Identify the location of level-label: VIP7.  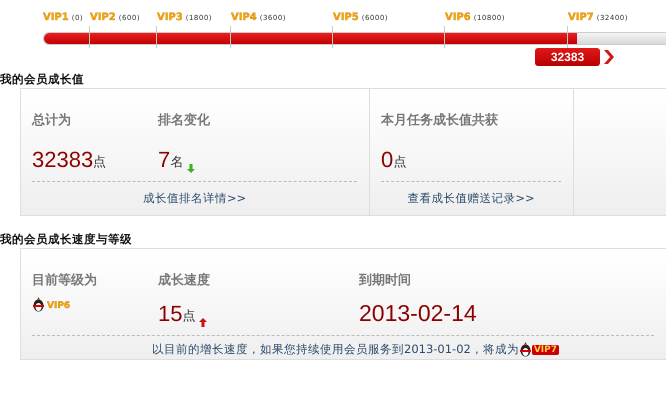
(581, 17).